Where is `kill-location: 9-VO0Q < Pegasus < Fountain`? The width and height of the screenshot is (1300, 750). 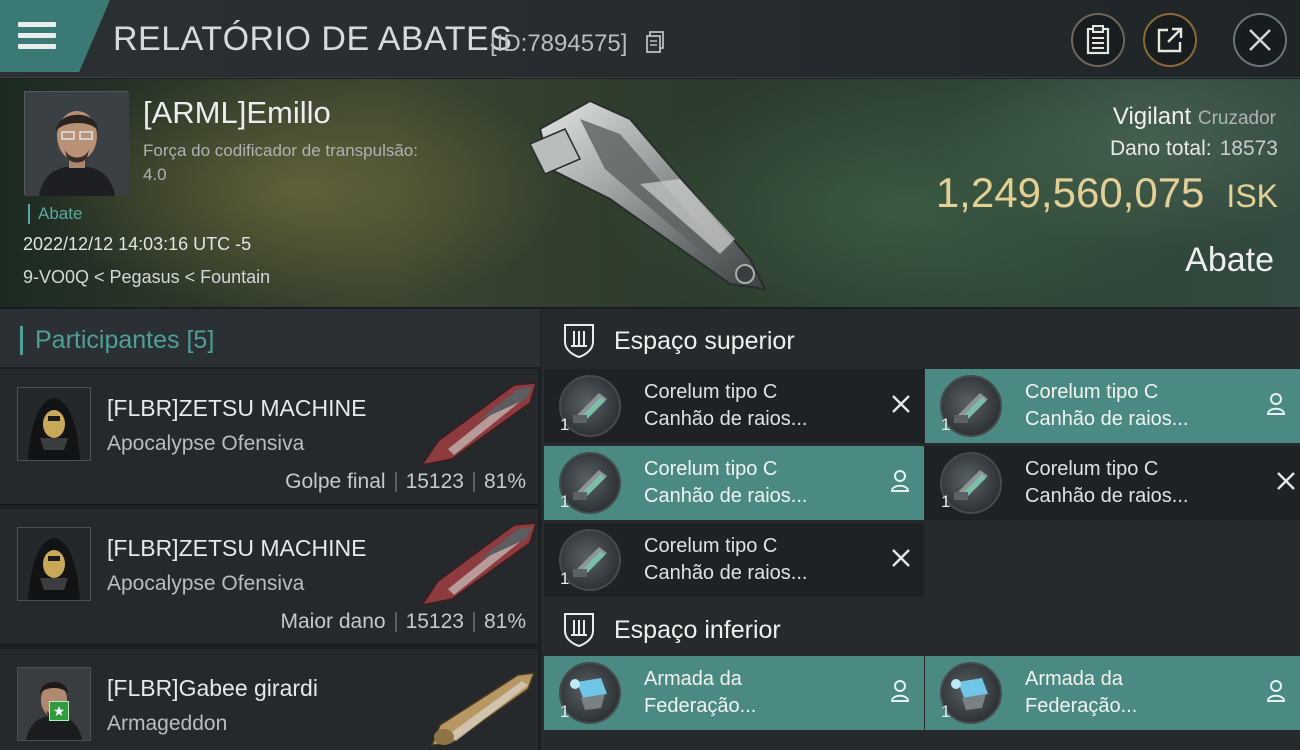
kill-location: 9-VO0Q < Pegasus < Fountain is located at coordinates (146, 277).